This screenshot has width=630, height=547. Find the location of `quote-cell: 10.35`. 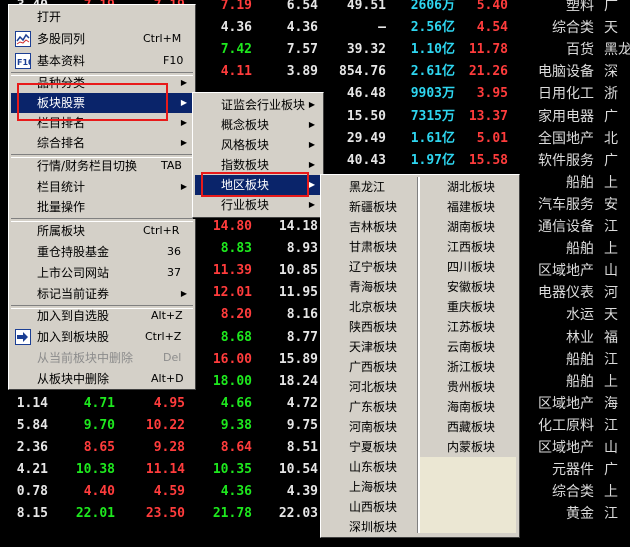

quote-cell: 10.35 is located at coordinates (232, 470).